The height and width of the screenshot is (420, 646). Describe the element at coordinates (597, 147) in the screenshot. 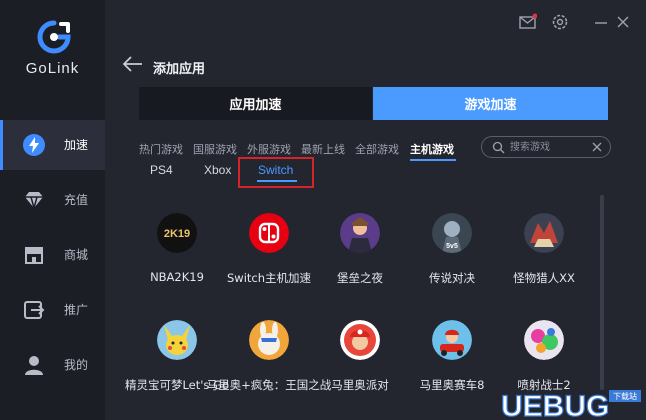

I see `clear-icon` at that location.